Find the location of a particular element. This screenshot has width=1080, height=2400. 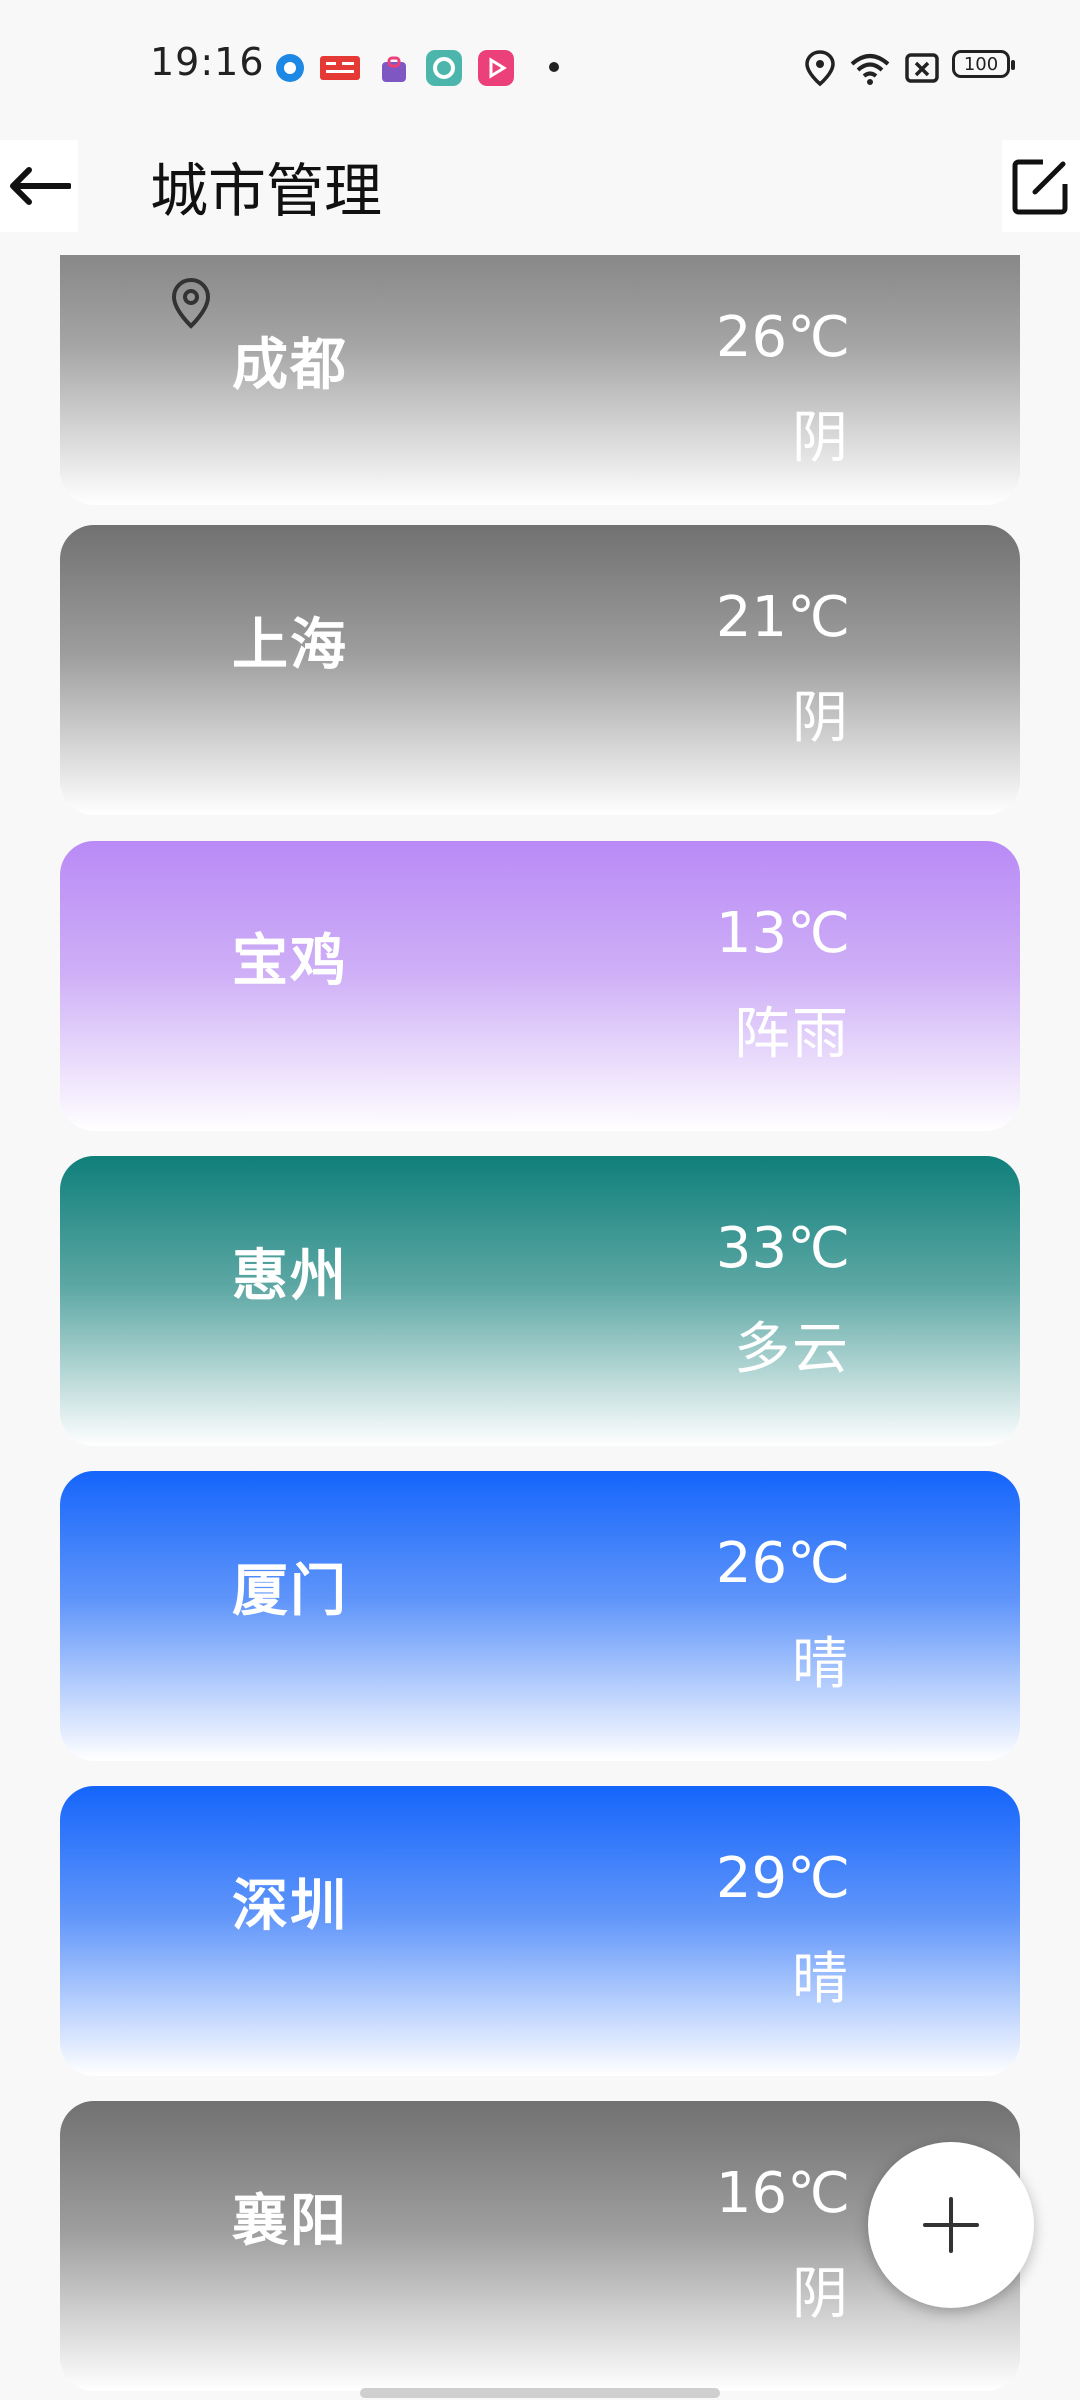

city-temperature: 13℃ is located at coordinates (782, 933).